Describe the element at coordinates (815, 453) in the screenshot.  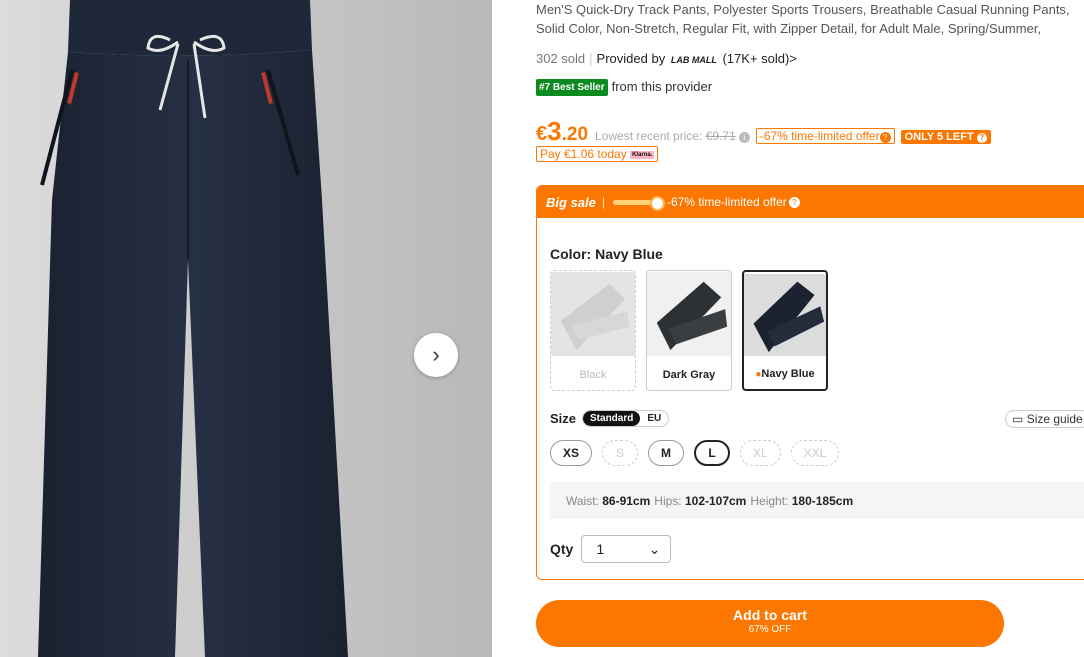
I see `size-option-xxl: XXL` at that location.